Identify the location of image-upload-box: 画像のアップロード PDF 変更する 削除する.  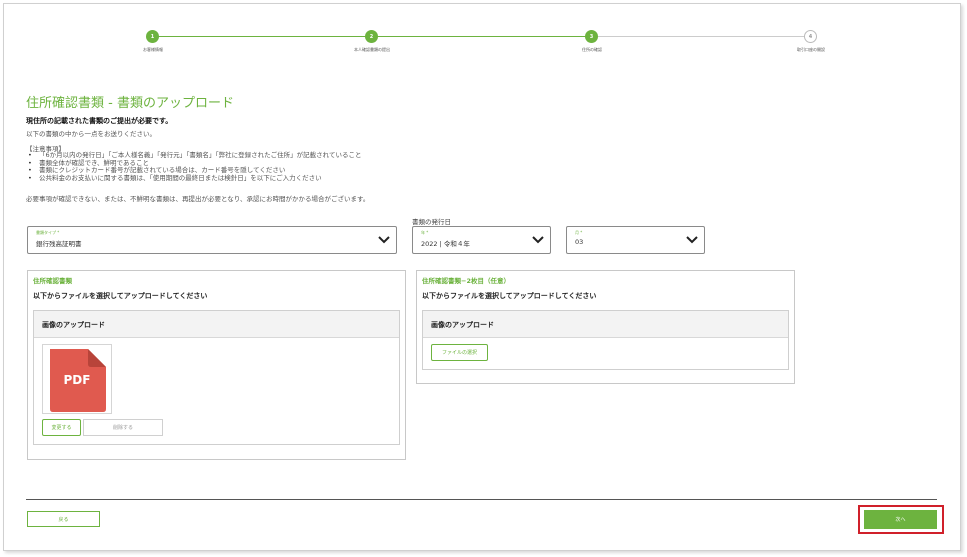
(216, 377).